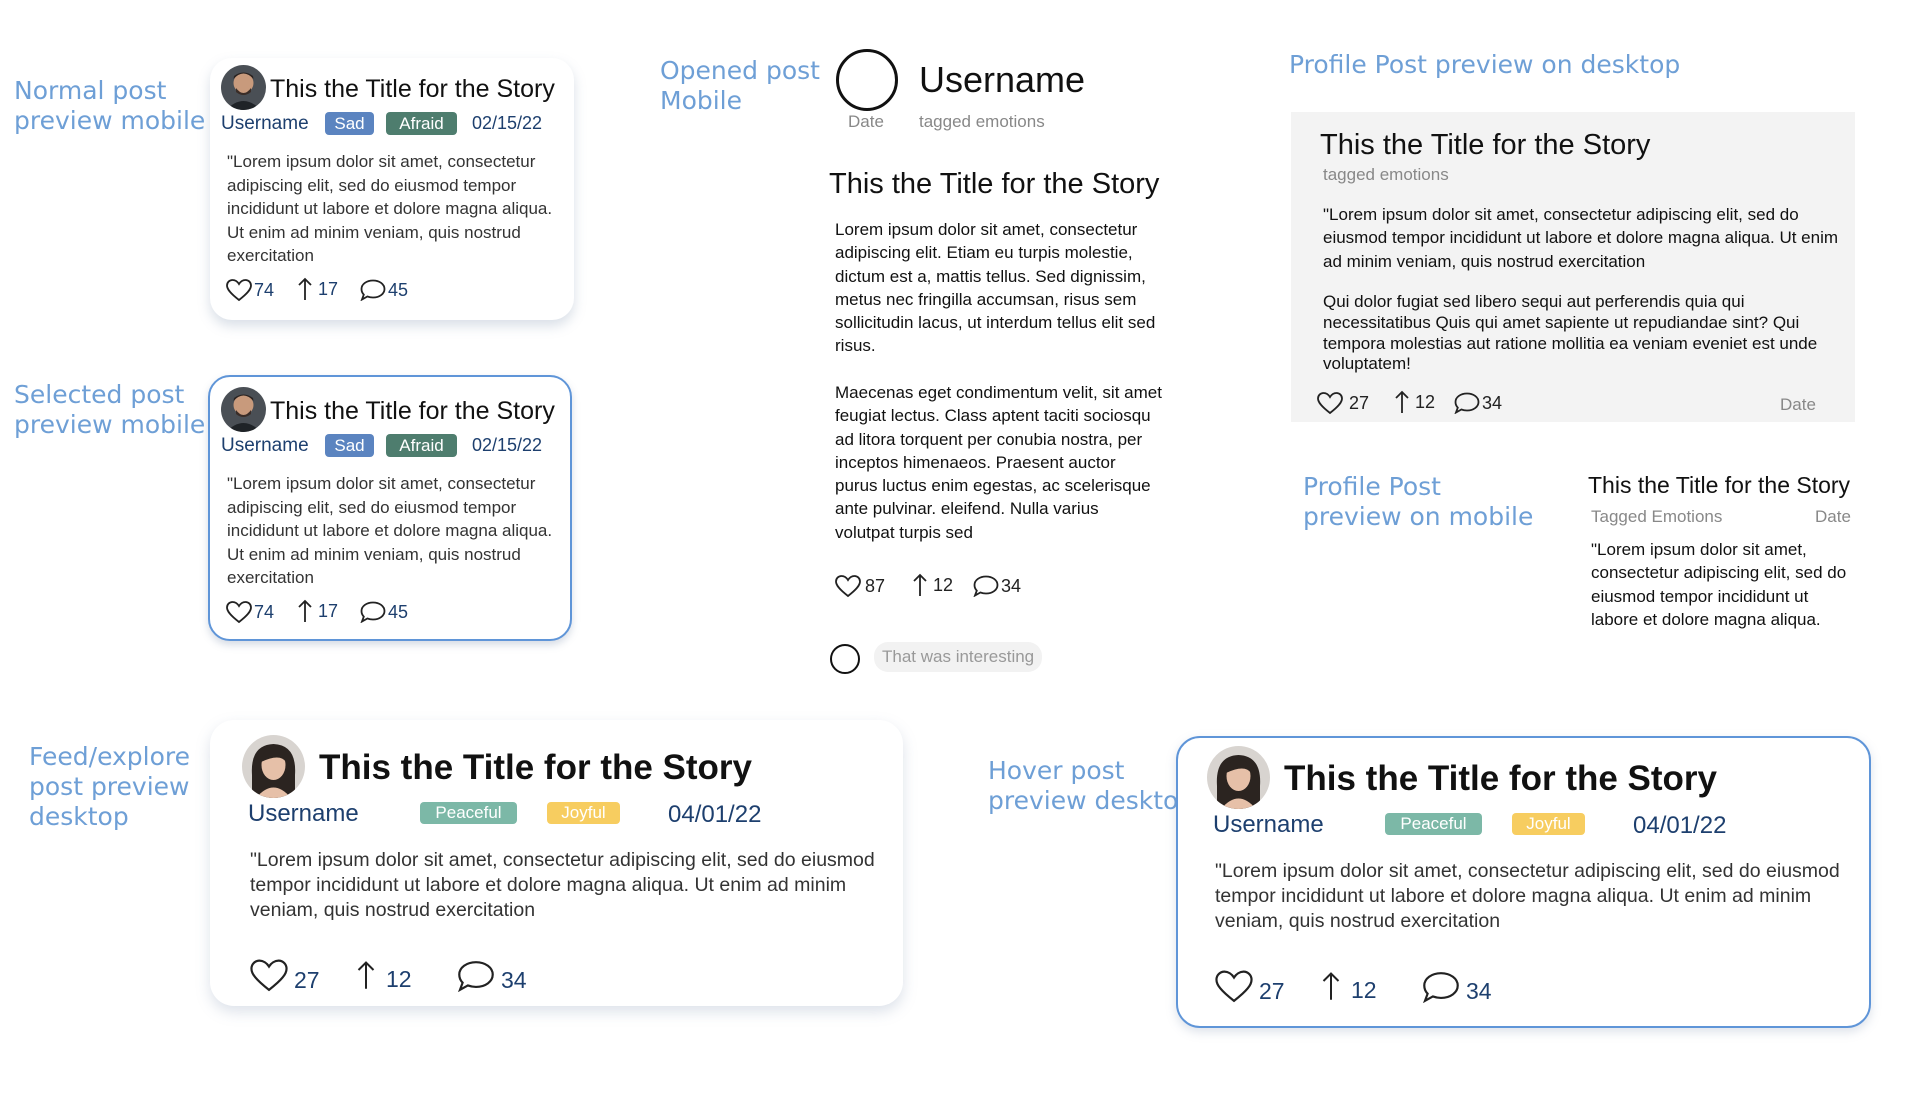 The height and width of the screenshot is (1115, 1920). What do you see at coordinates (1798, 404) in the screenshot?
I see `post-date: Date` at bounding box center [1798, 404].